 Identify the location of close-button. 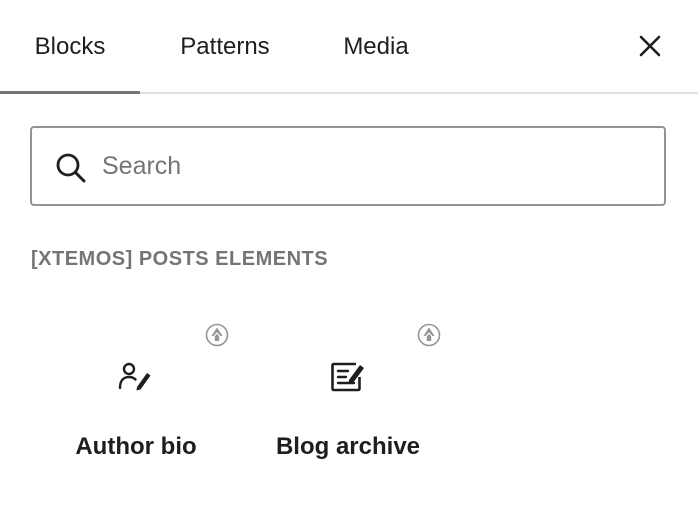
(650, 46).